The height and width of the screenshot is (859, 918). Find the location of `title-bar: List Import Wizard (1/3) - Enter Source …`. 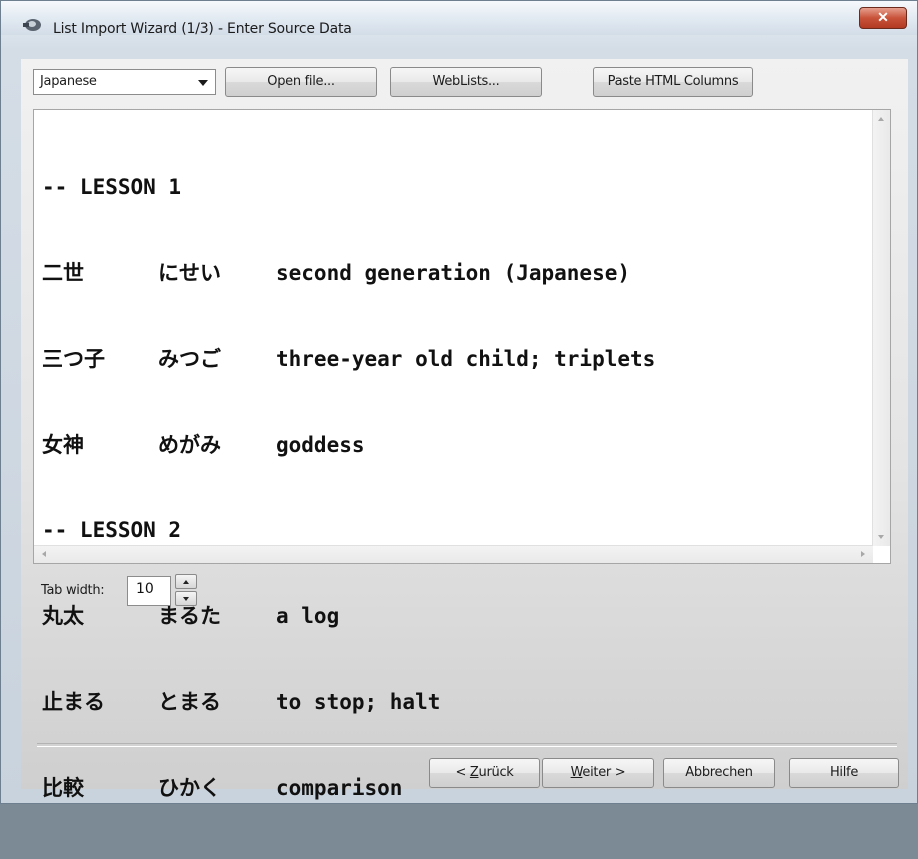

title-bar: List Import Wizard (1/3) - Enter Source … is located at coordinates (459, 19).